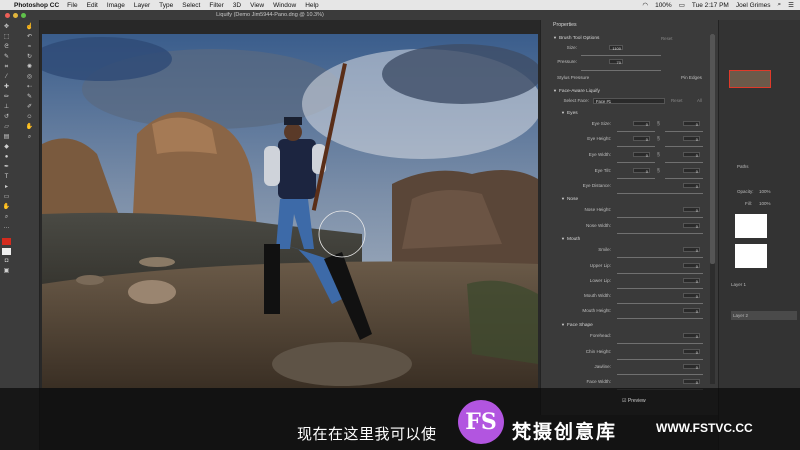 Image resolution: width=800 pixels, height=450 pixels. What do you see at coordinates (691, 226) in the screenshot?
I see `nose-width-field: 0` at bounding box center [691, 226].